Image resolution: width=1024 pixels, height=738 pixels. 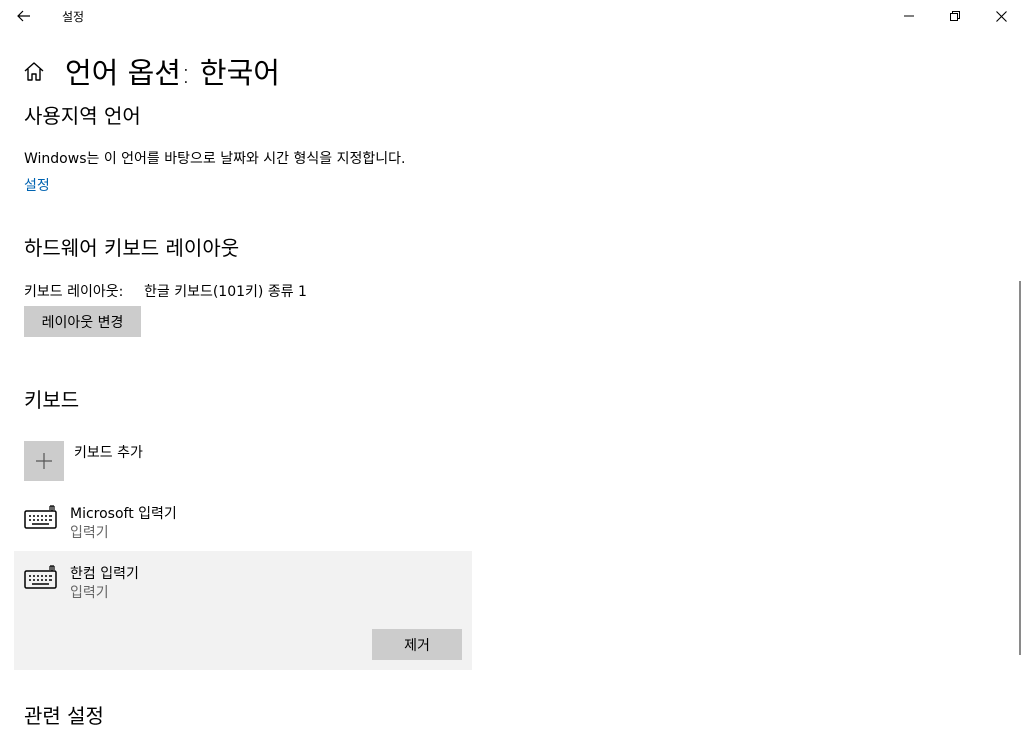 I want to click on keyboard-layout-label: 키보드 레이아웃:, so click(x=74, y=292).